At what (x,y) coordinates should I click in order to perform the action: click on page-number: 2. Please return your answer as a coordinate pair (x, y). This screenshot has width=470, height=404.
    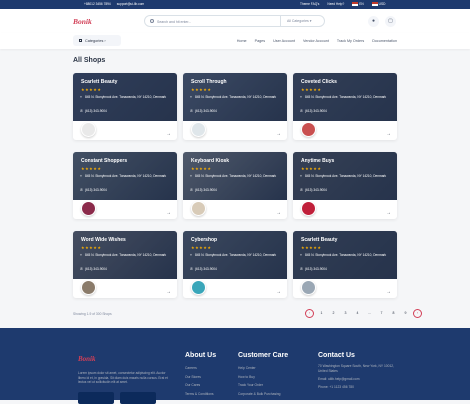
    Looking at the image, I should click on (333, 313).